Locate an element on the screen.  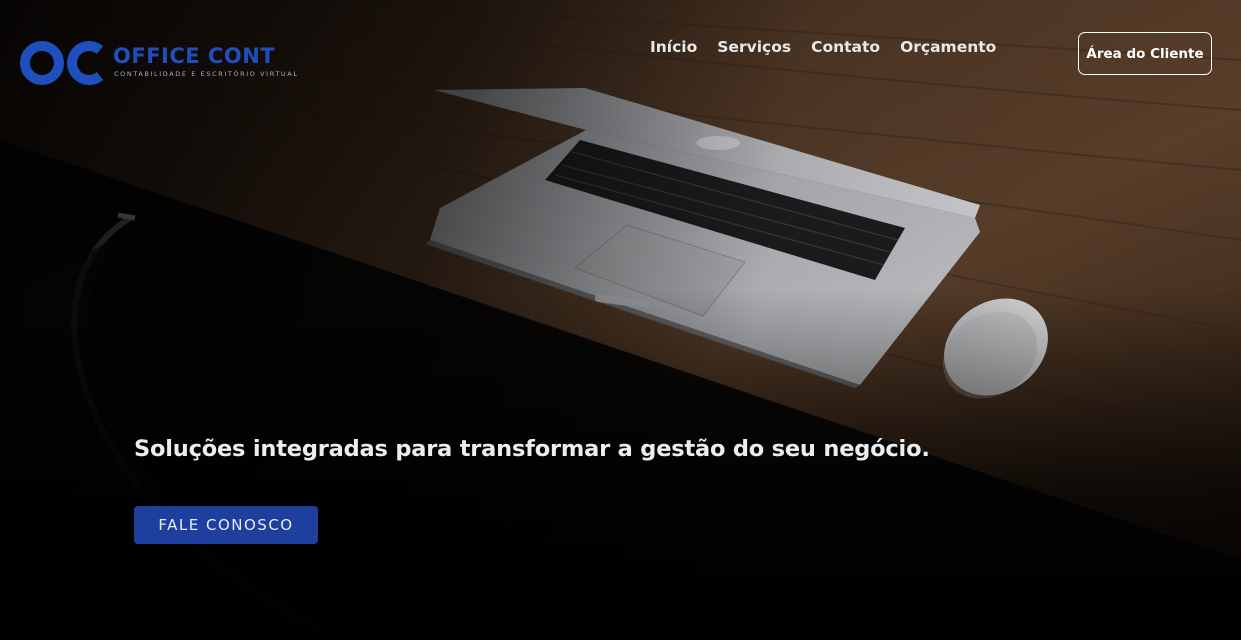
oc-logo-icon is located at coordinates (62, 63).